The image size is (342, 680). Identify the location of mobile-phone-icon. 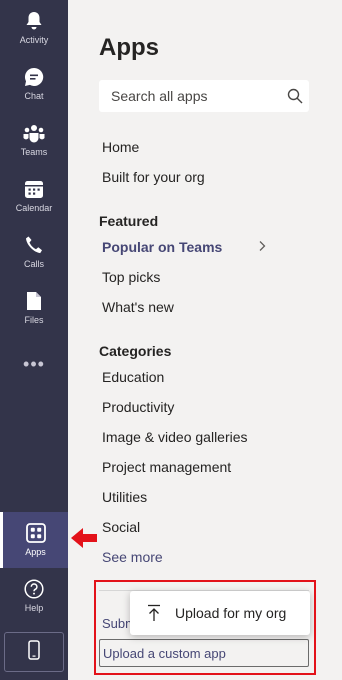
(34, 652).